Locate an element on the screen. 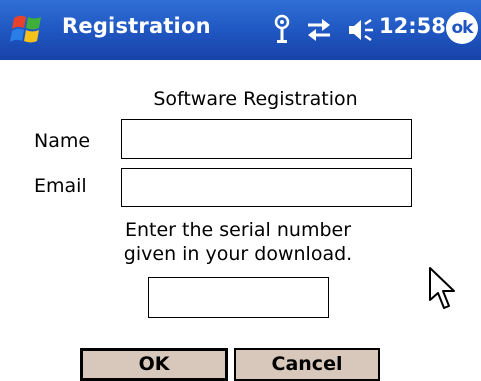 This screenshot has height=381, width=481. name-label: Name is located at coordinates (62, 141).